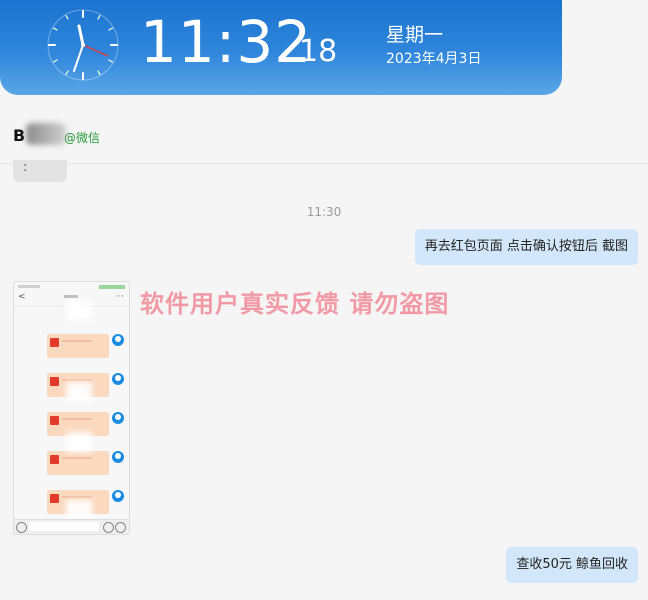 The width and height of the screenshot is (648, 600). What do you see at coordinates (295, 304) in the screenshot?
I see `watermark-text: 软件用户真实反馈 请勿盗图` at bounding box center [295, 304].